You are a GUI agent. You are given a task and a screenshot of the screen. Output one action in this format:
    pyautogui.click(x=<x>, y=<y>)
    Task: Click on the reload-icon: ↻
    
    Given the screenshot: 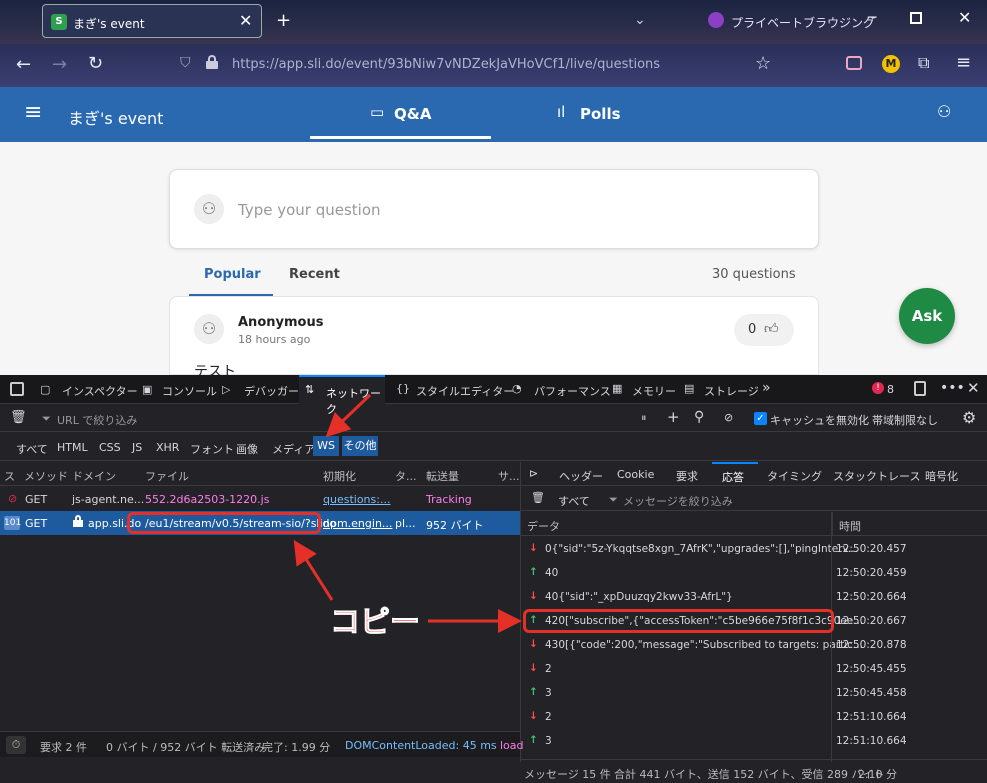 What is the action you would take?
    pyautogui.click(x=95, y=63)
    